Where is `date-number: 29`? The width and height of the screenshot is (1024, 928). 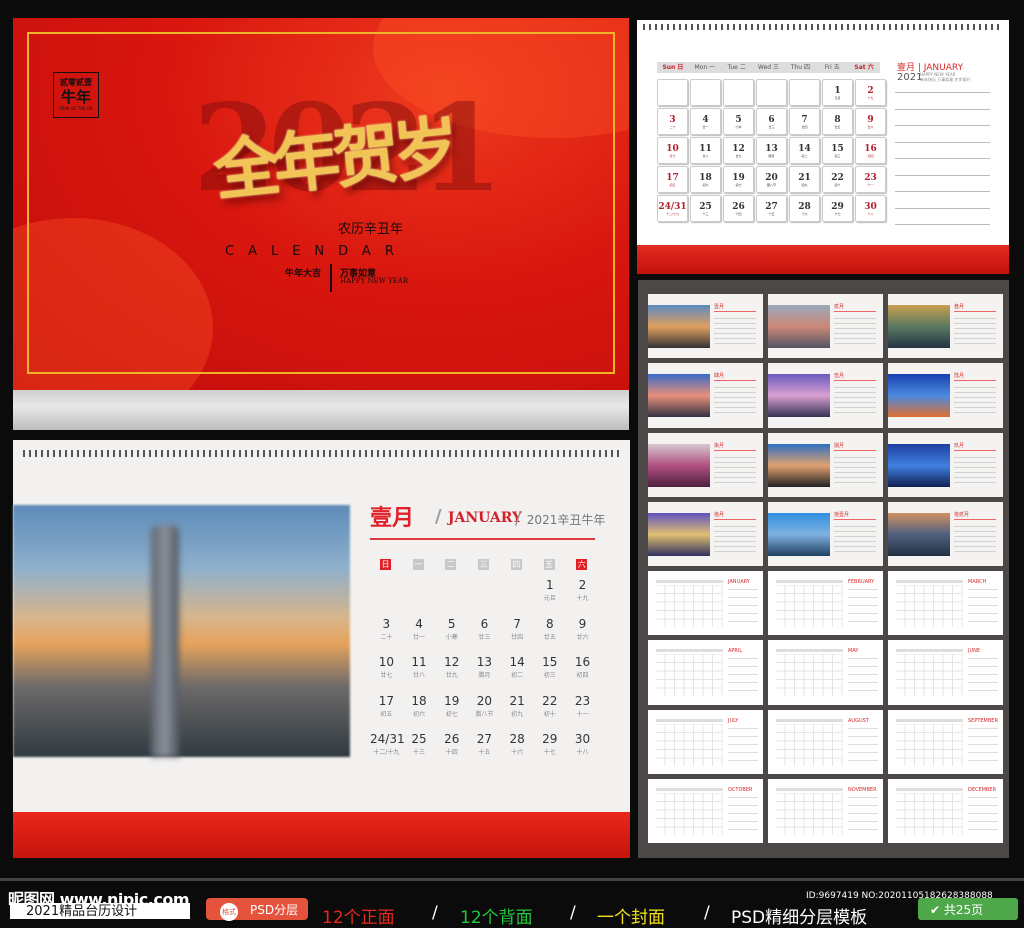 date-number: 29 is located at coordinates (837, 207).